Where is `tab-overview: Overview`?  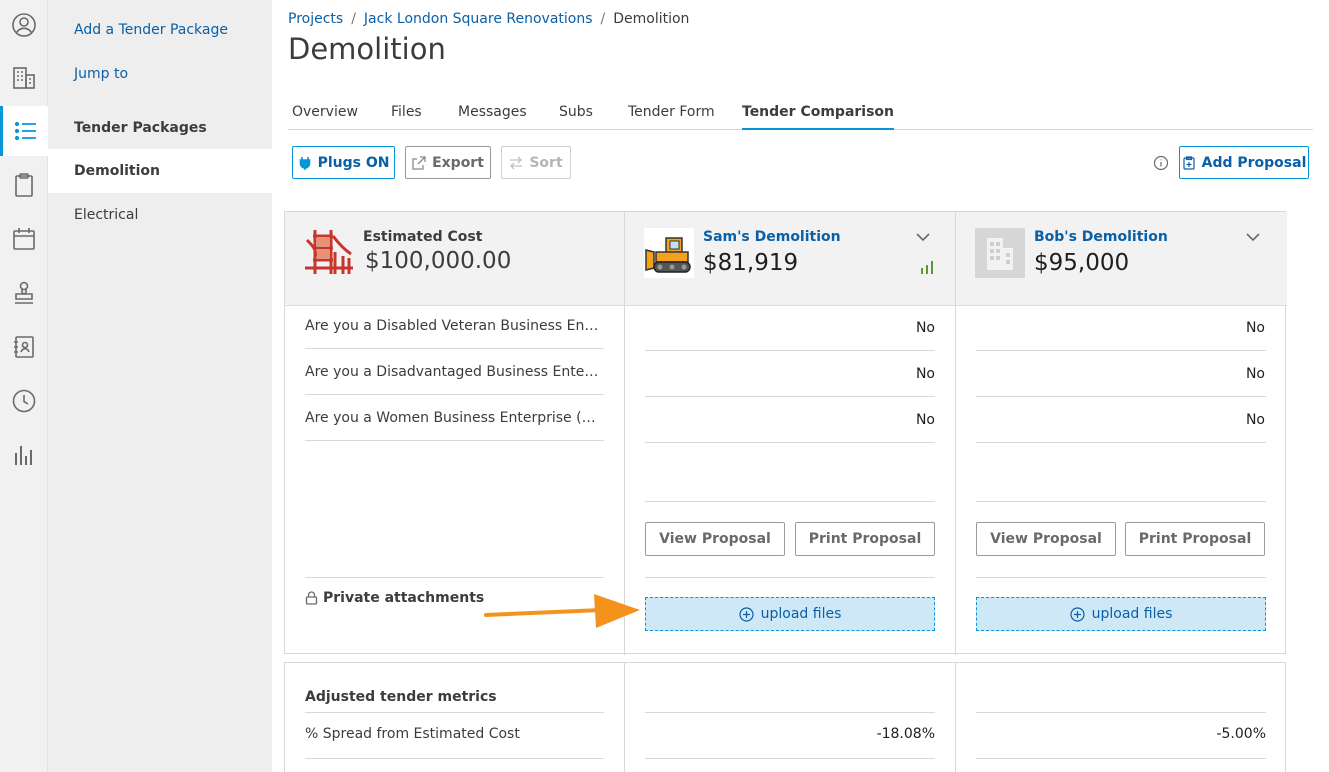
tab-overview: Overview is located at coordinates (325, 117).